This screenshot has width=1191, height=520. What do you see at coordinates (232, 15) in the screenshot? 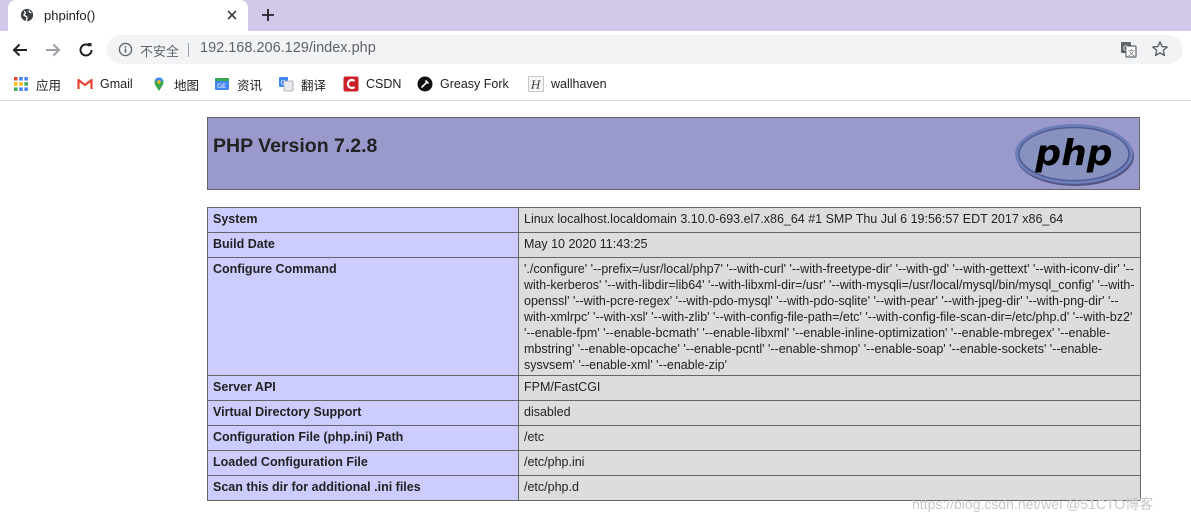
I see `close-icon` at bounding box center [232, 15].